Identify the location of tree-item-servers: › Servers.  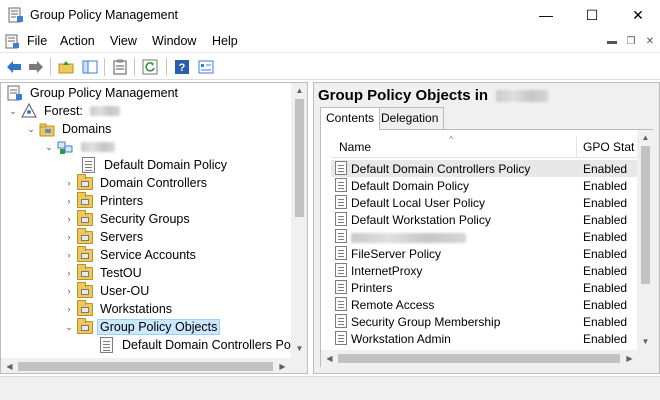
(104, 237).